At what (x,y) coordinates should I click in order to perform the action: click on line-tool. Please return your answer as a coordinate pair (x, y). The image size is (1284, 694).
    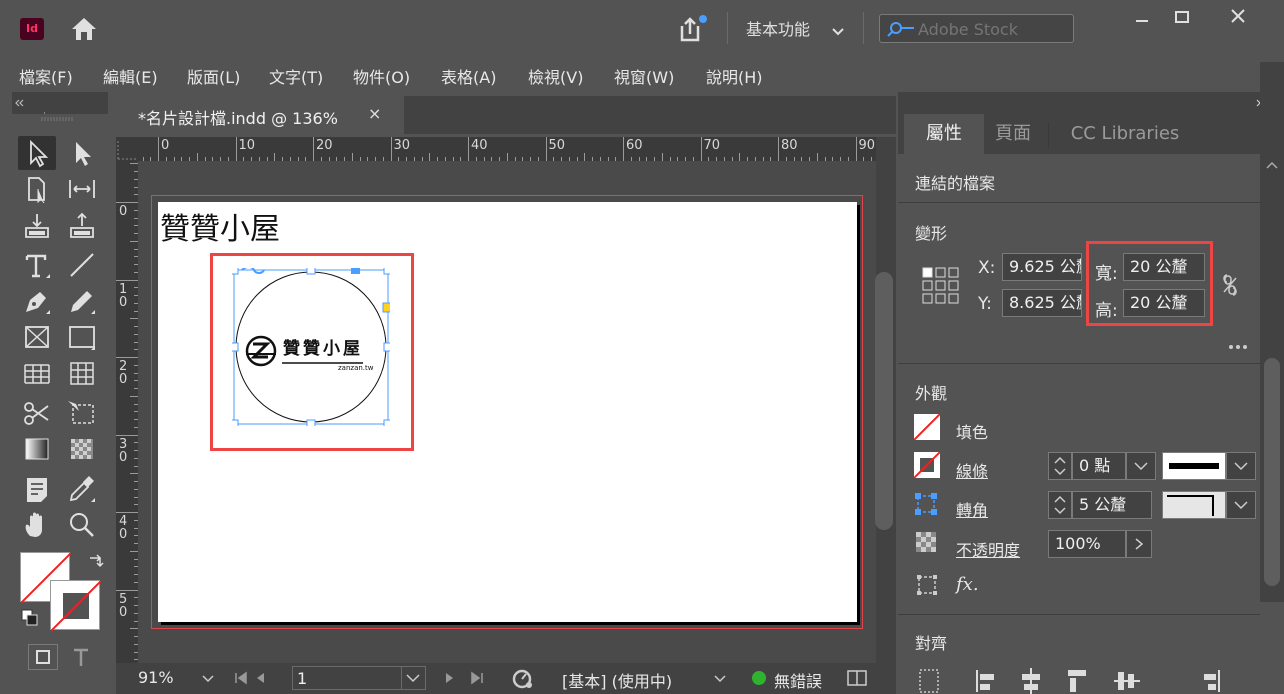
    Looking at the image, I should click on (82, 265).